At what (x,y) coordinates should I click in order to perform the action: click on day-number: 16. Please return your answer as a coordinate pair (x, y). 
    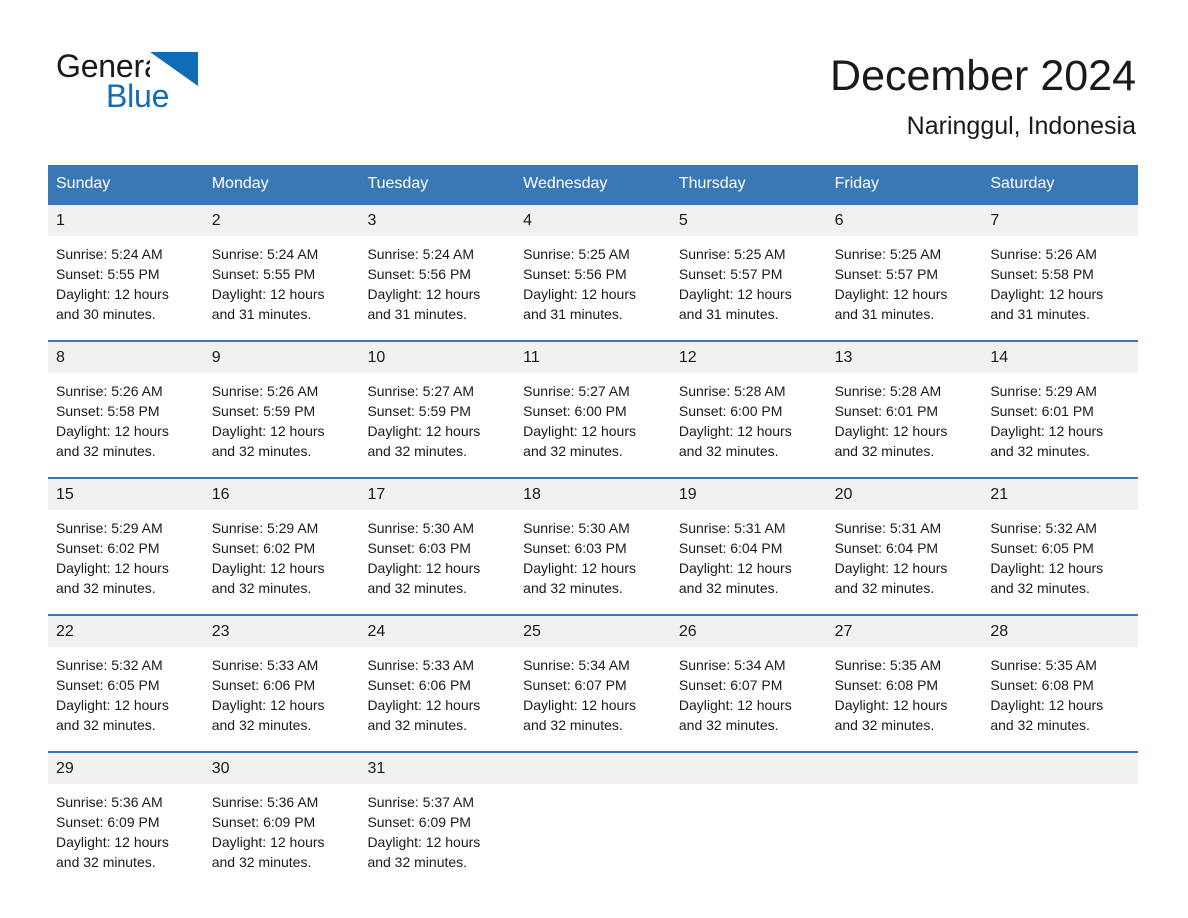
    Looking at the image, I should click on (282, 494).